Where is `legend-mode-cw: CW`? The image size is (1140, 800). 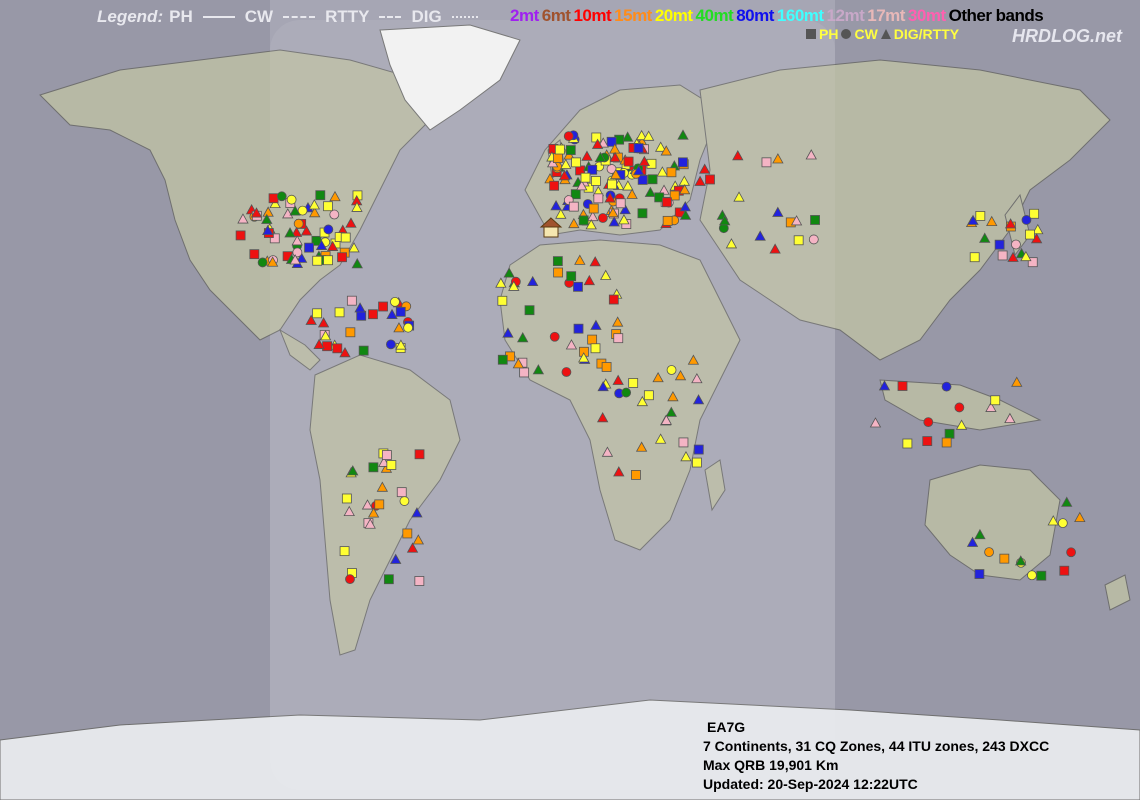 legend-mode-cw: CW is located at coordinates (259, 16).